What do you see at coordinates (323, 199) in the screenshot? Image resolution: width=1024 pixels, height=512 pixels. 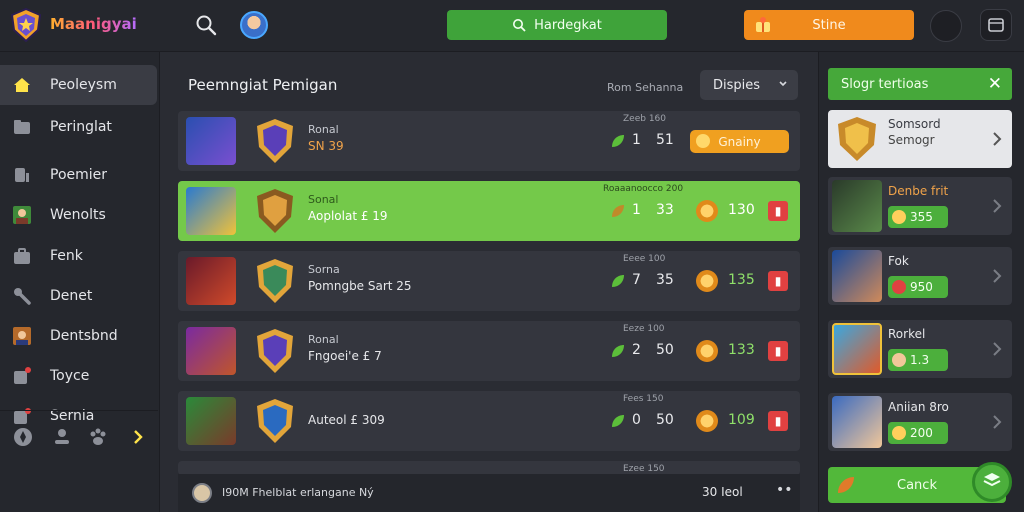 I see `row-name: Sonal` at bounding box center [323, 199].